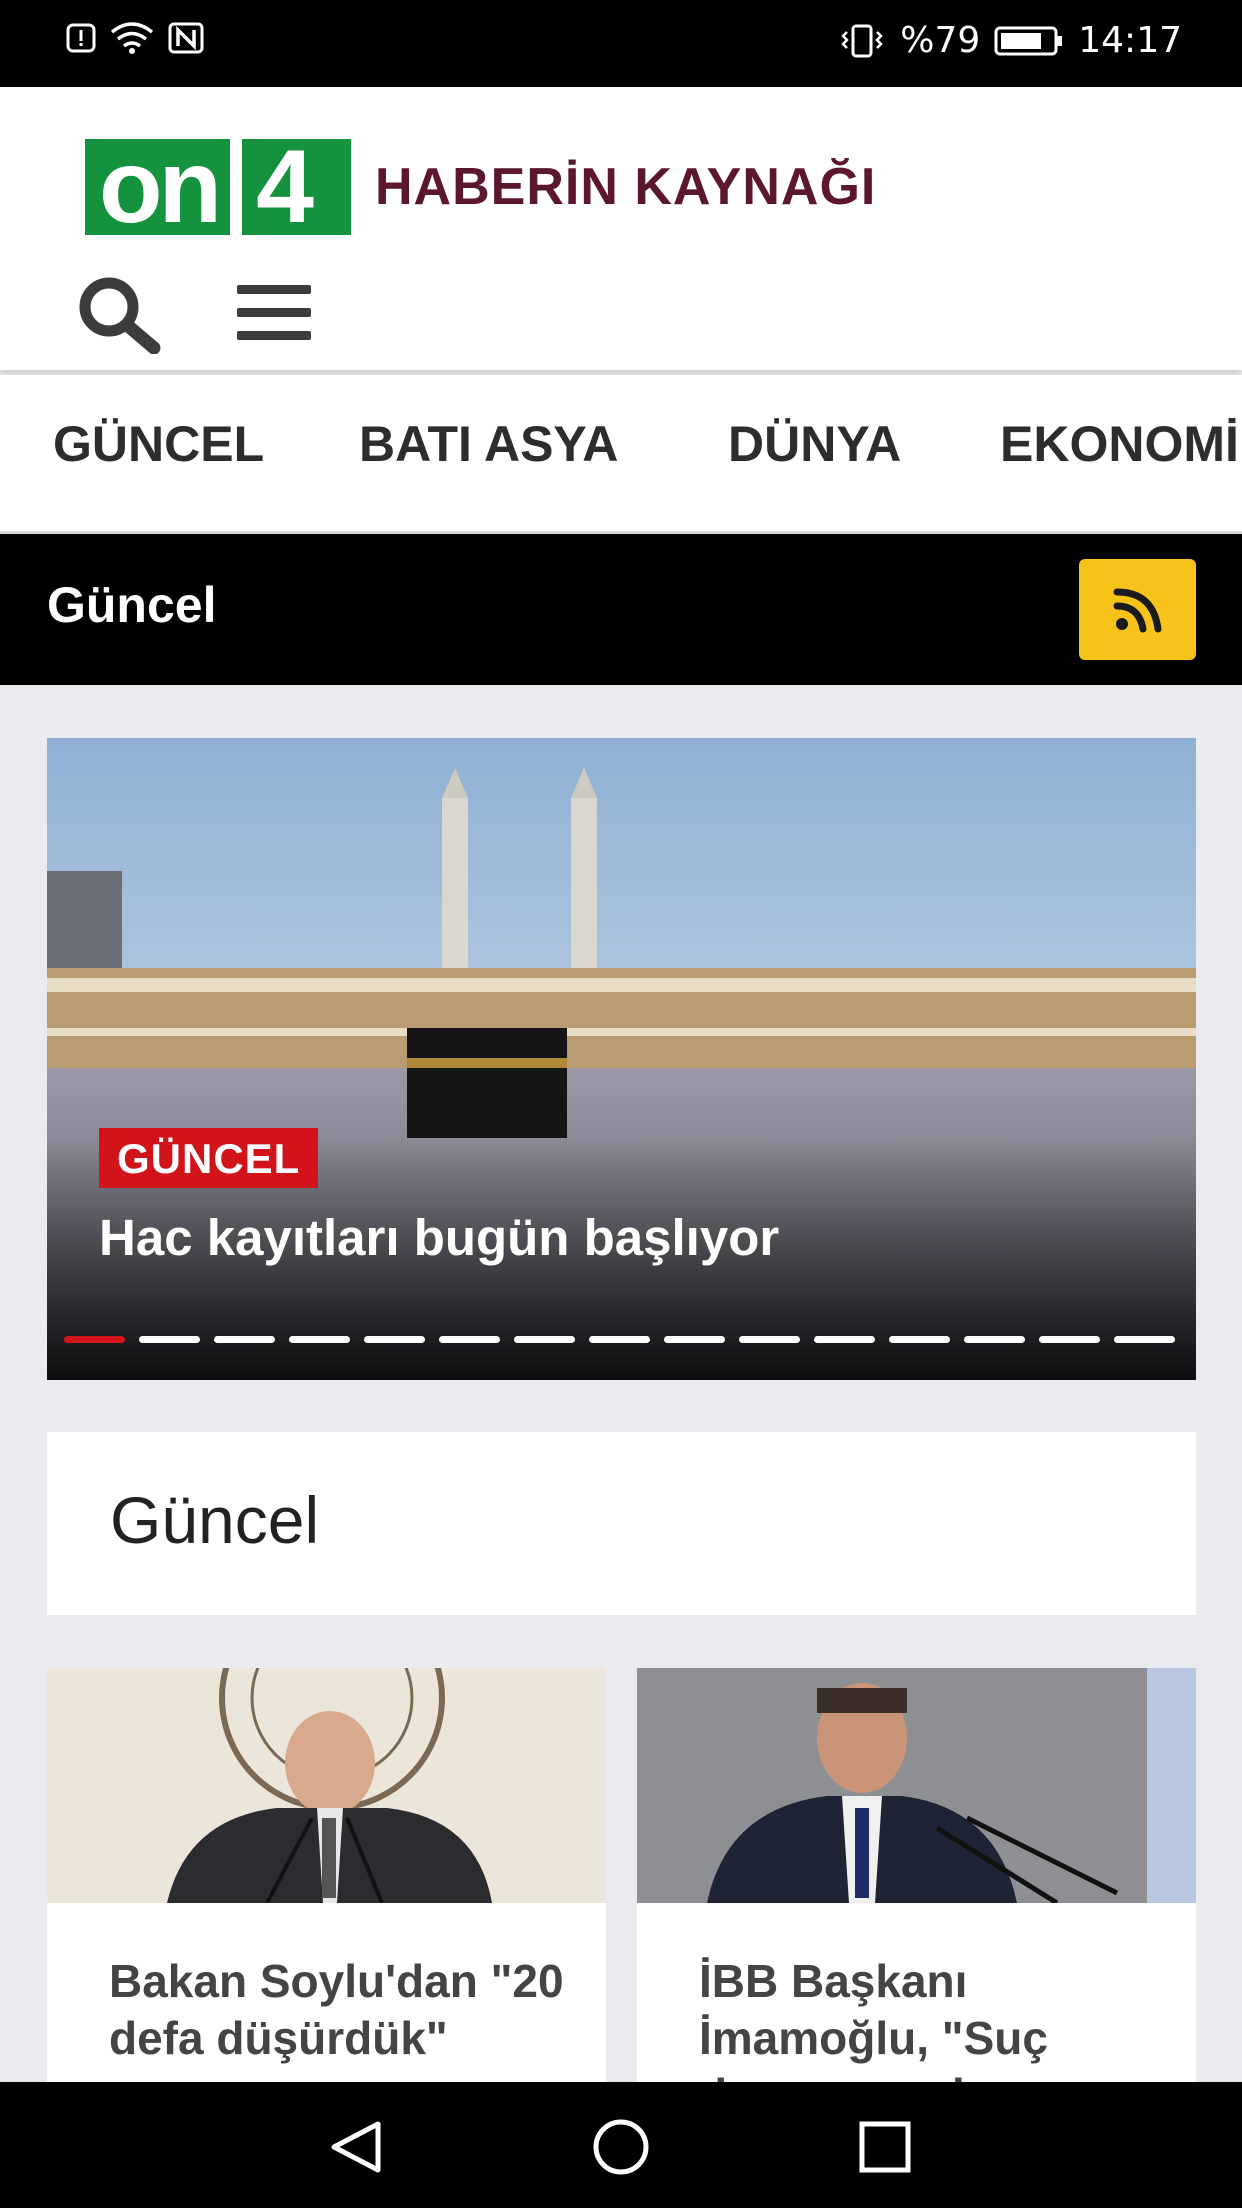 This screenshot has width=1242, height=2208. I want to click on category-nav: GÜNCEL BATI ASYA DÜNYA EKONOMİ, so click(621, 454).